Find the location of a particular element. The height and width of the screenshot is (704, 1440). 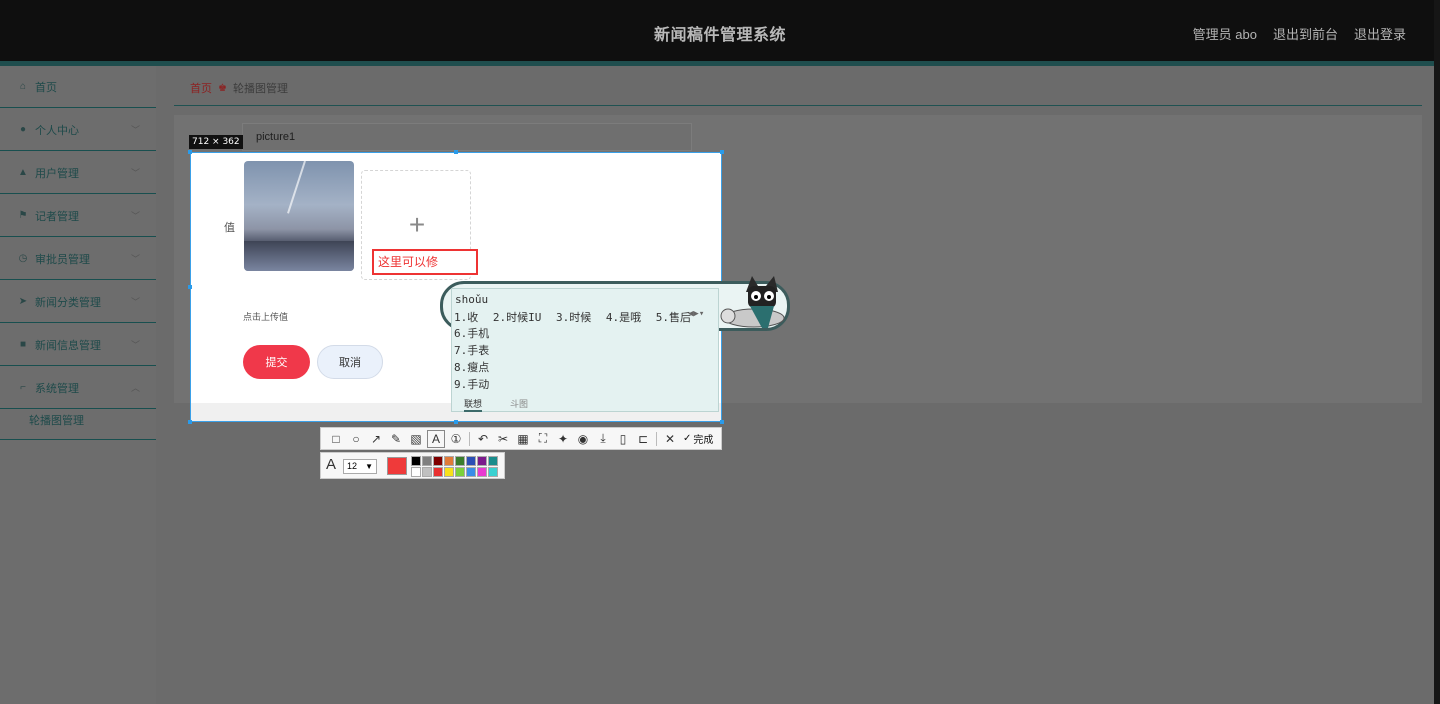

ime-tab-sticker: 斗图 is located at coordinates (519, 403).